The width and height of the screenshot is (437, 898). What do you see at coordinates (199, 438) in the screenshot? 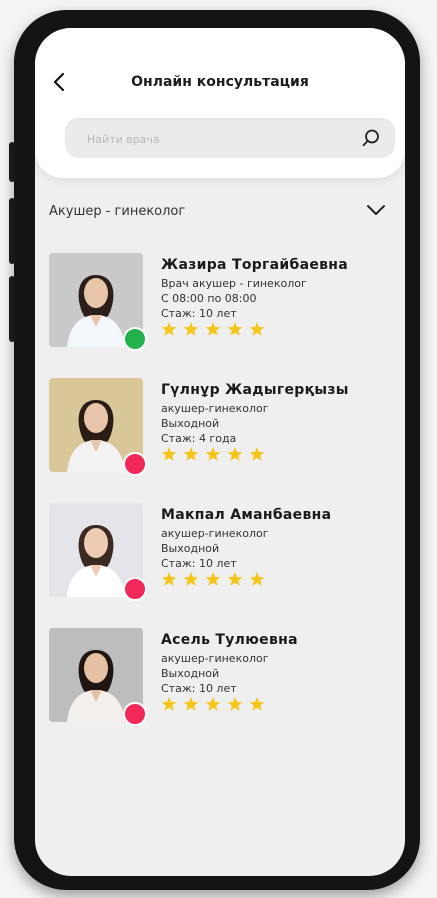
I see `doctor-experience: Стаж: 4 года` at bounding box center [199, 438].